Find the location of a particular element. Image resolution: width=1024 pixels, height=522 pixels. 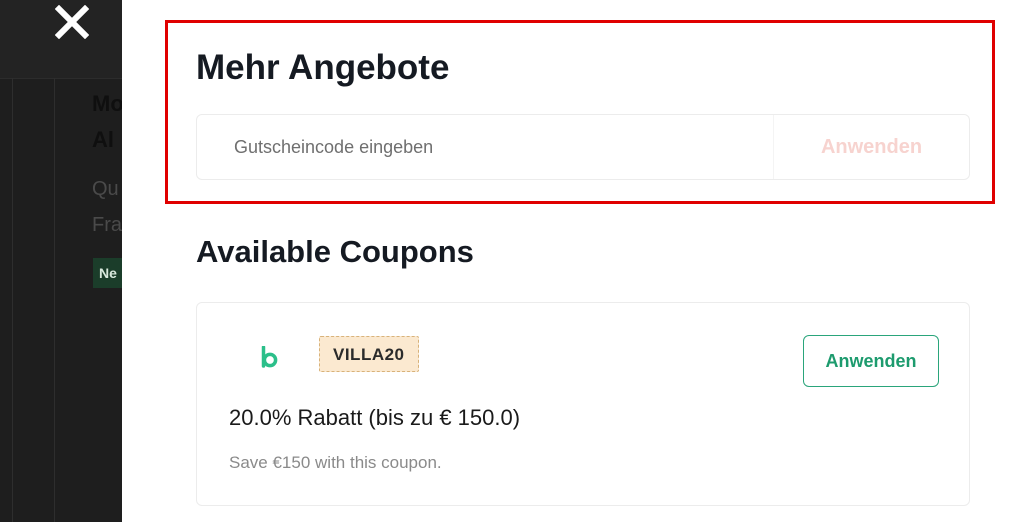

promo-apply-button: Anwenden is located at coordinates (871, 147).